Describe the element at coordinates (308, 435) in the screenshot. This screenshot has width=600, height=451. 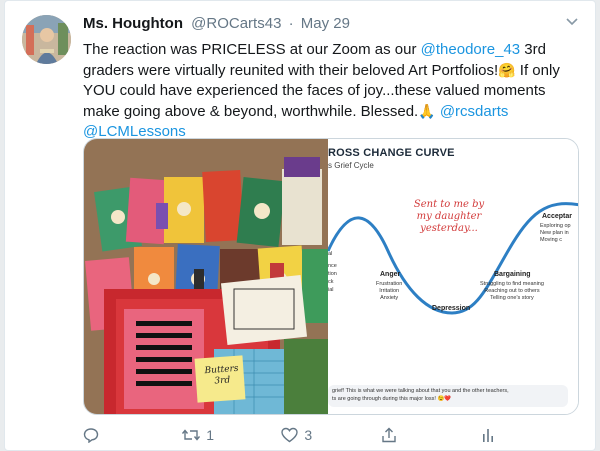
I see `like-count: 3` at that location.